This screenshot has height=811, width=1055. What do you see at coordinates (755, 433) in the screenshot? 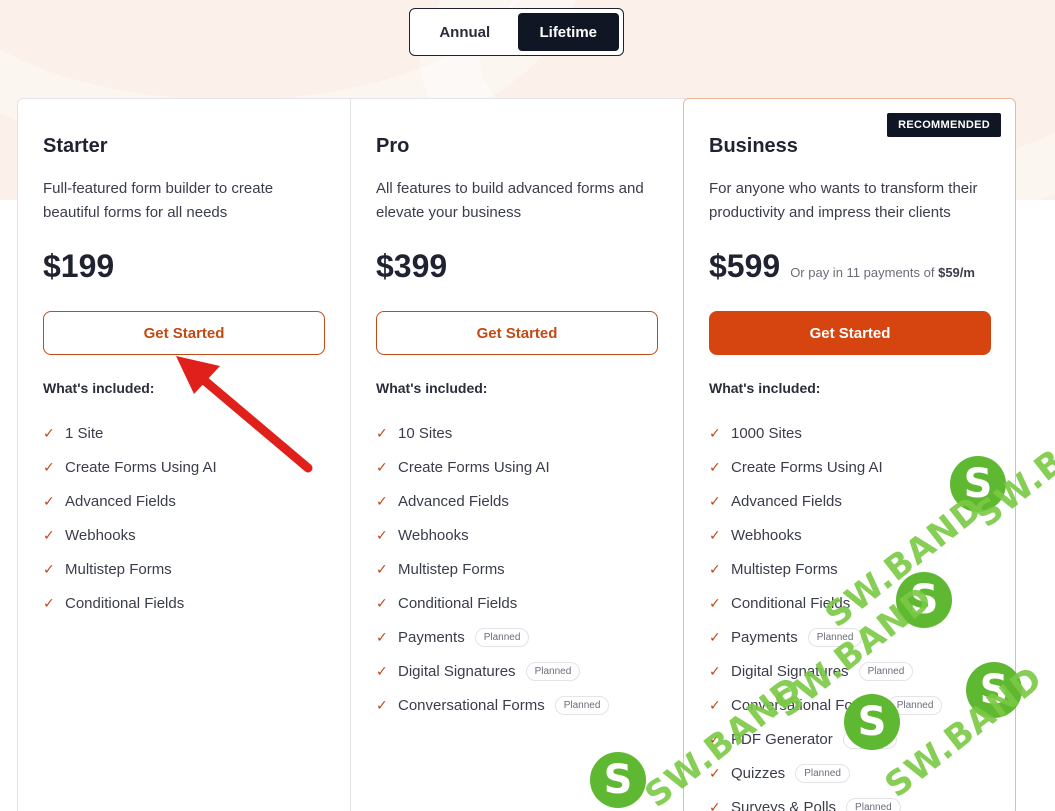
I see `feature-item: ✓ 1000 Sites` at bounding box center [755, 433].